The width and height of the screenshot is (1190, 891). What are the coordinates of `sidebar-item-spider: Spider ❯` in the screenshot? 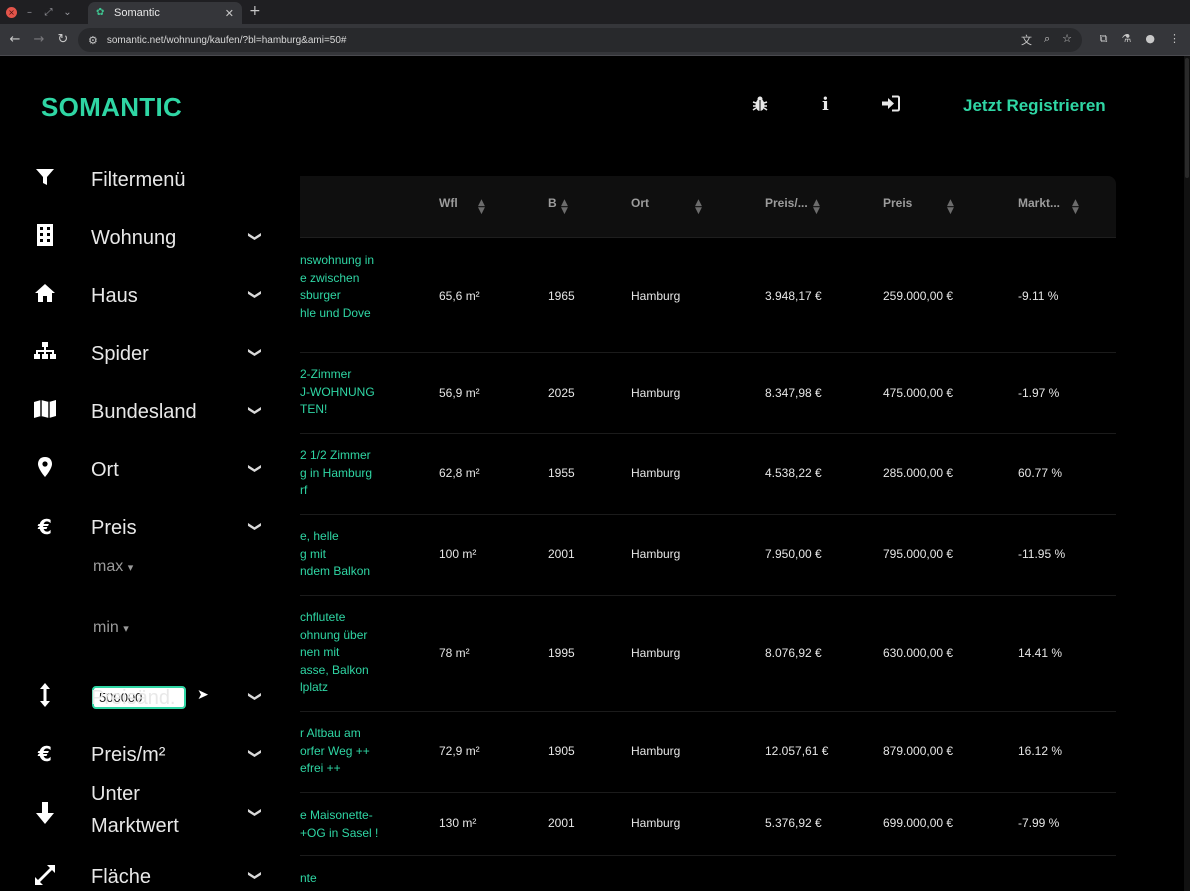 It's located at (150, 355).